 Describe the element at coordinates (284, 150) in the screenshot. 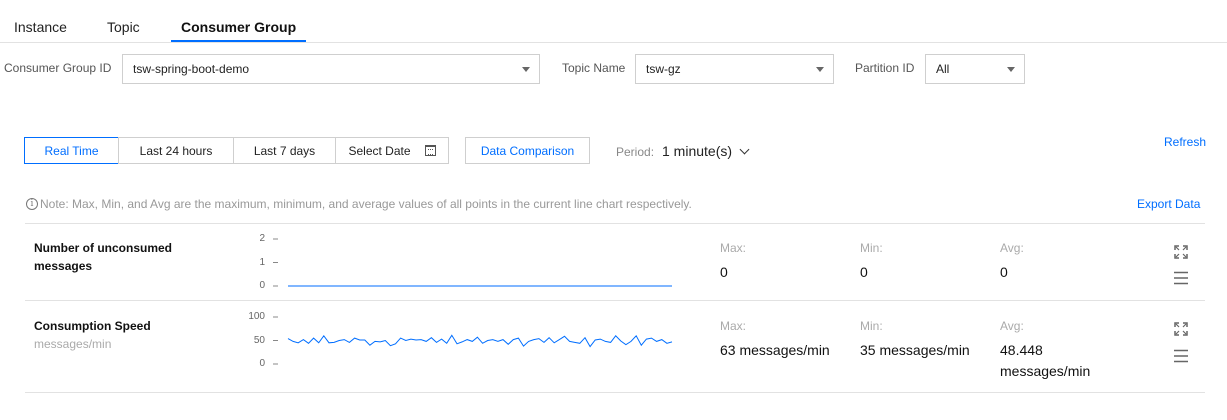

I see `last-7-days-button: Last 7 days` at that location.